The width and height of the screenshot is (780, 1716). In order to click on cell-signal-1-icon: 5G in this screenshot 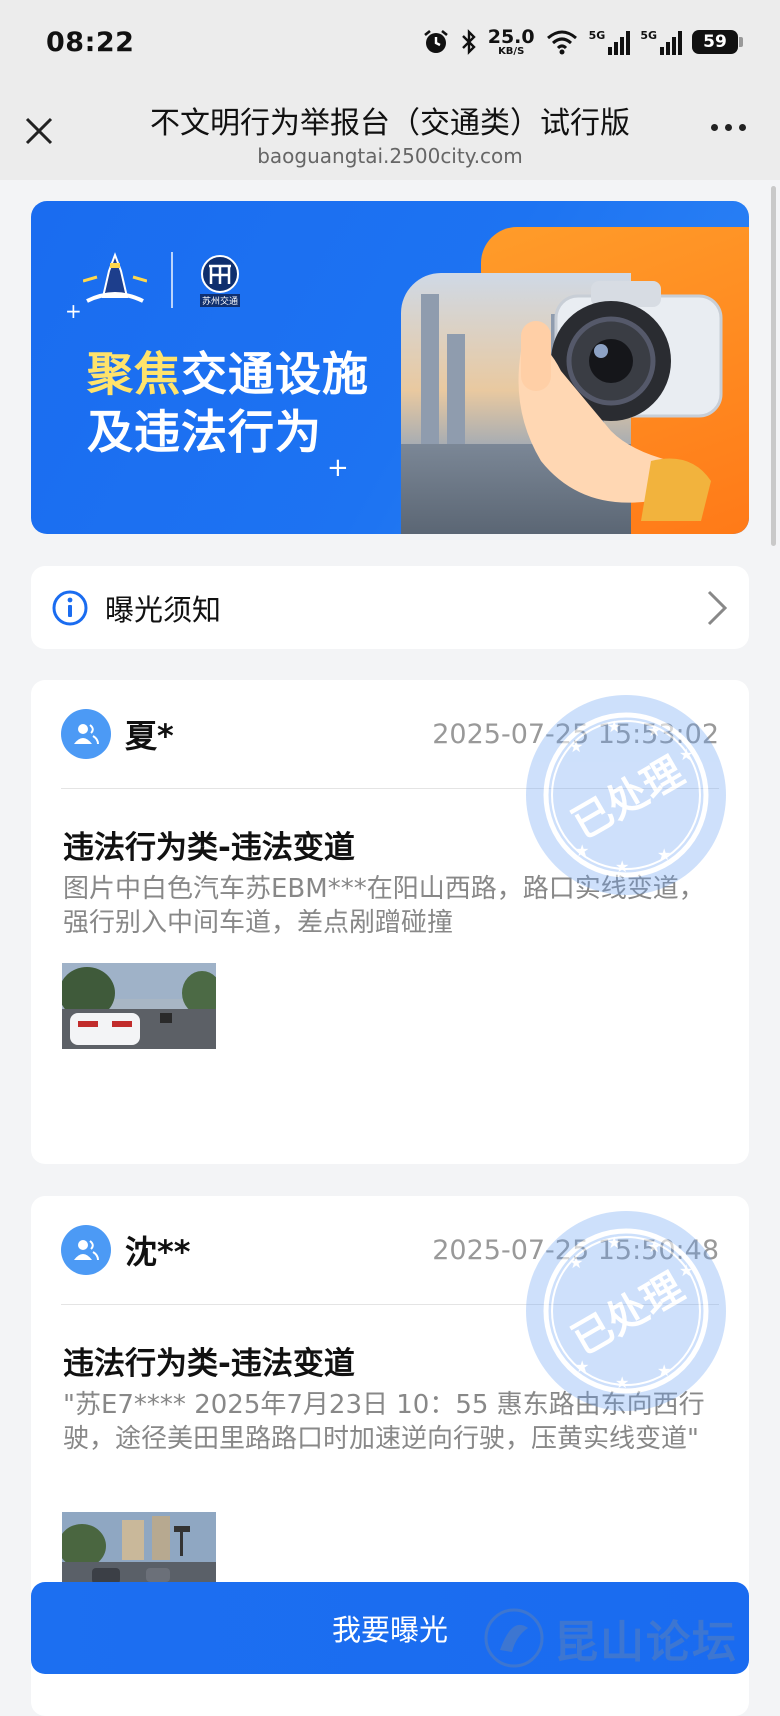, I will do `click(610, 42)`.